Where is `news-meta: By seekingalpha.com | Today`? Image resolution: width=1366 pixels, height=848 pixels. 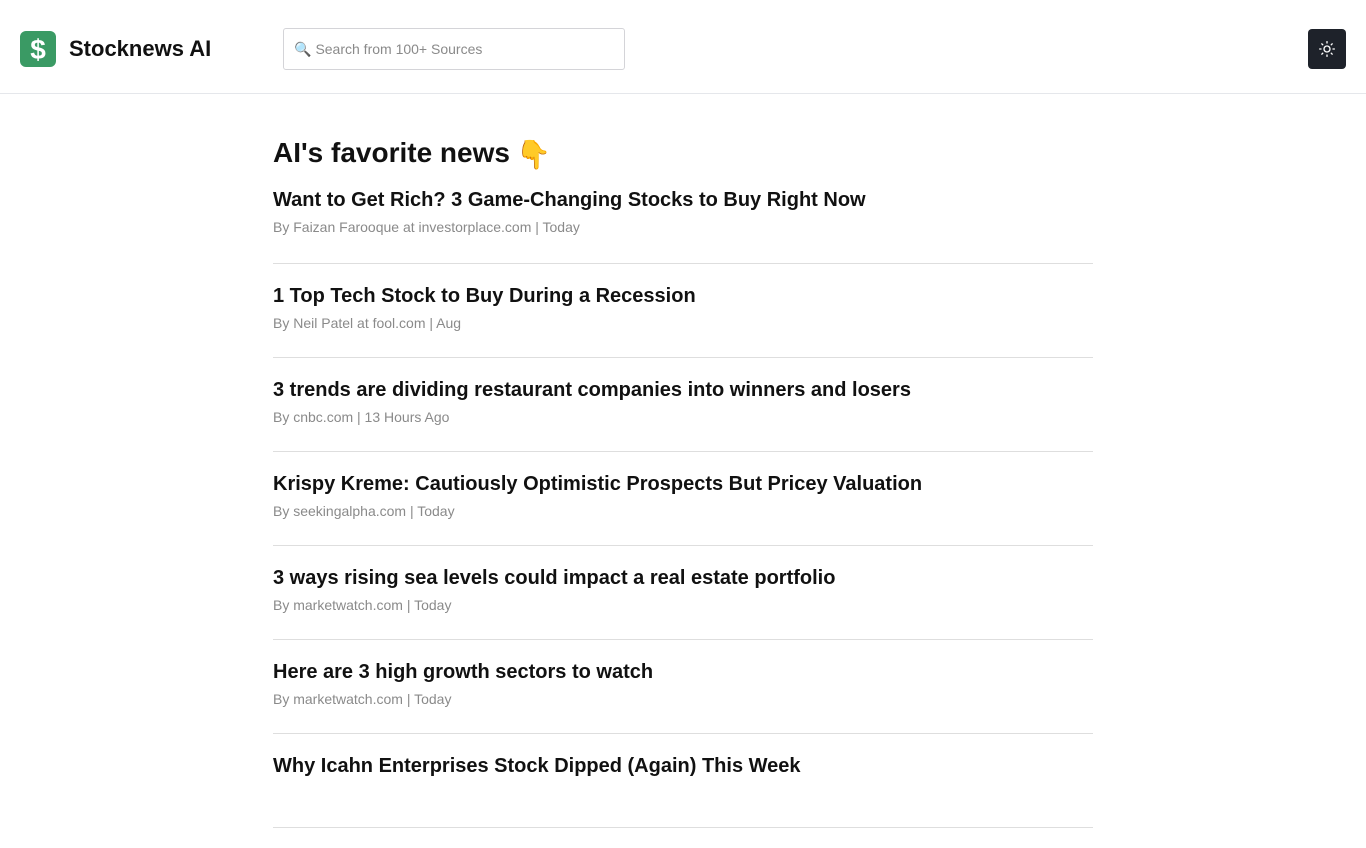
news-meta: By seekingalpha.com | Today is located at coordinates (364, 511).